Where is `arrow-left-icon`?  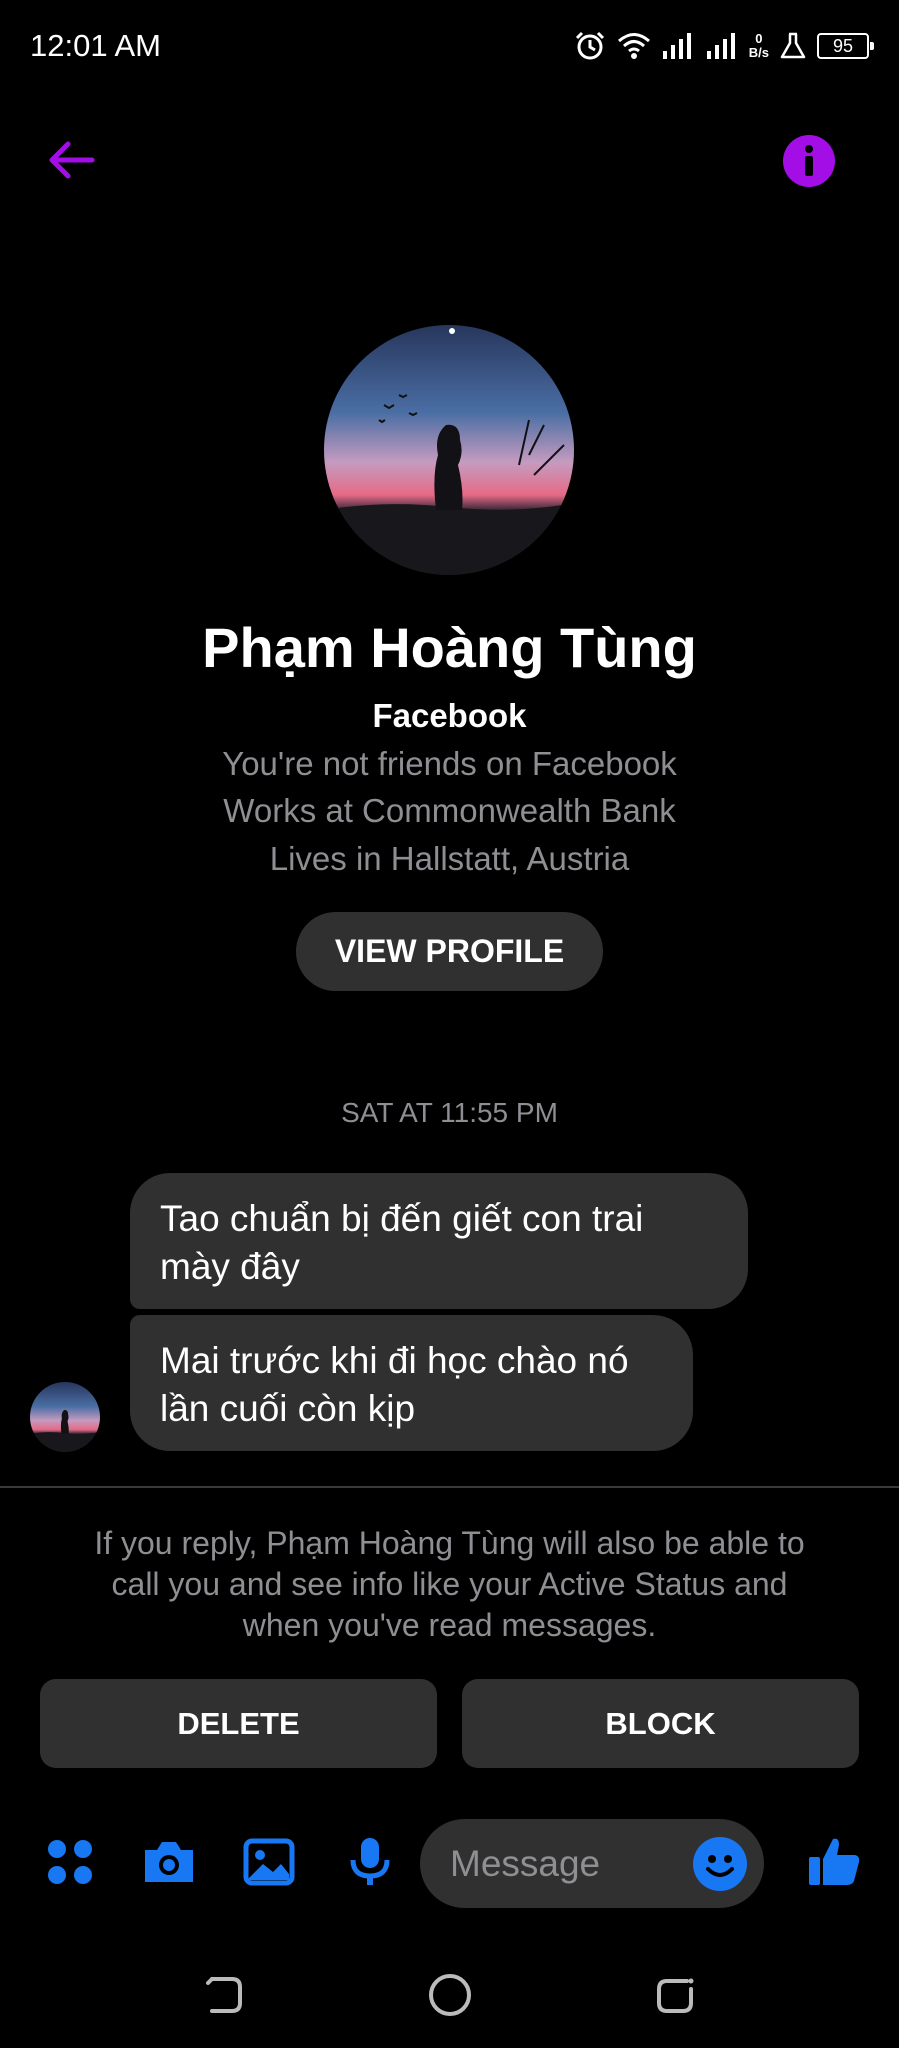 arrow-left-icon is located at coordinates (72, 160).